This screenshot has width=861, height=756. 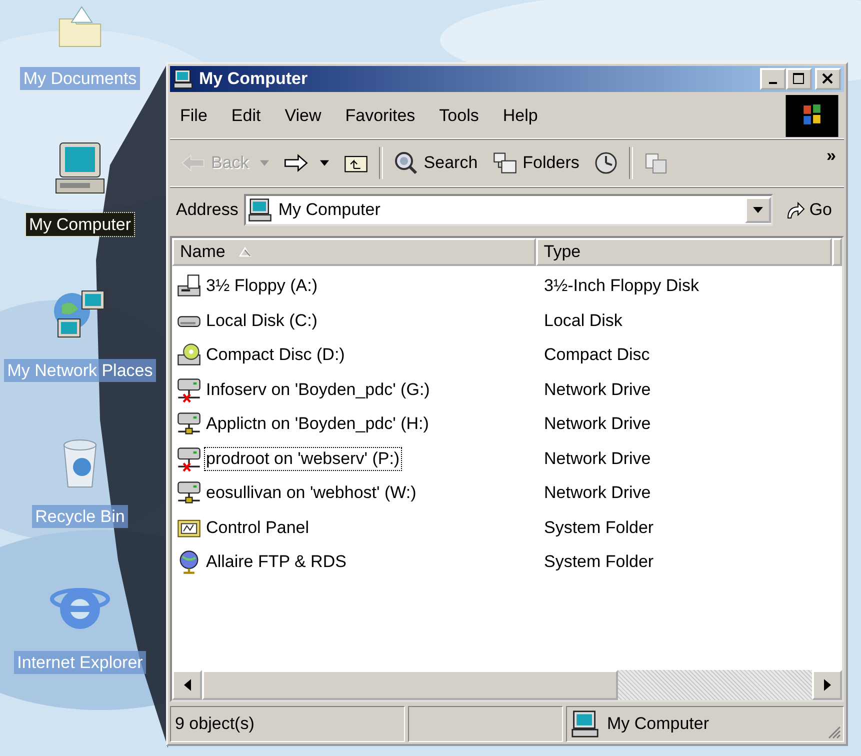 I want to click on menu-item: Help, so click(x=520, y=116).